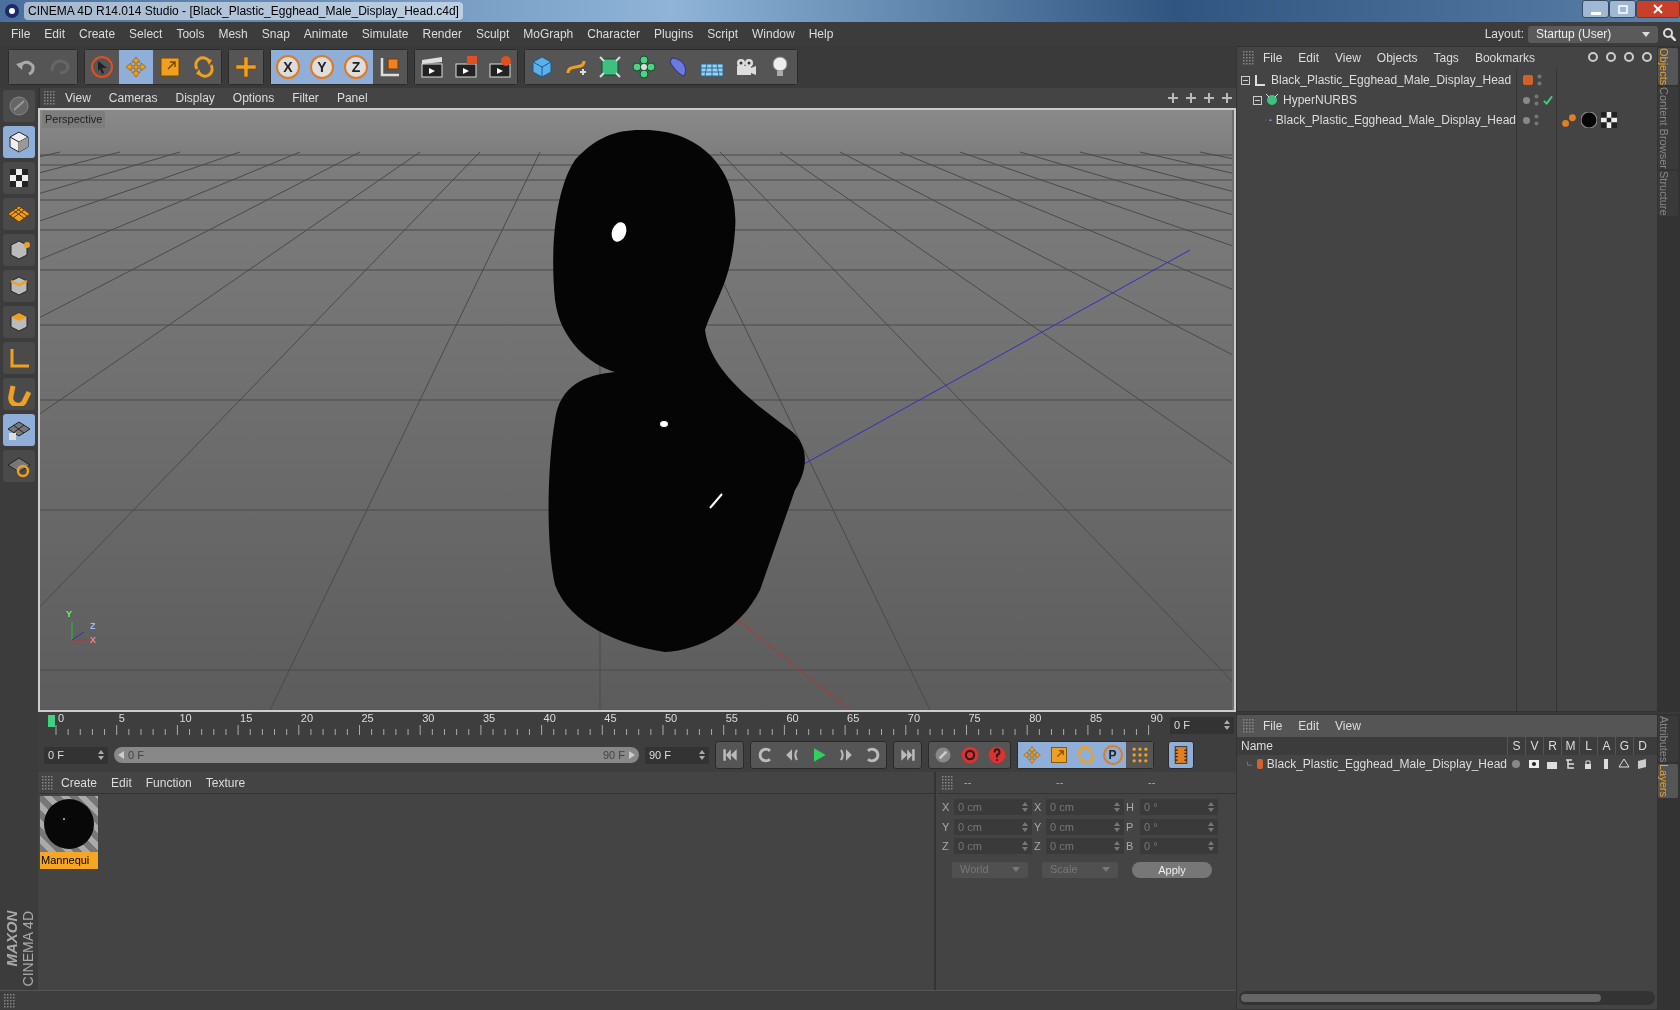 The width and height of the screenshot is (1680, 1010). Describe the element at coordinates (136, 755) in the screenshot. I see `range-start-label: 0 F` at that location.